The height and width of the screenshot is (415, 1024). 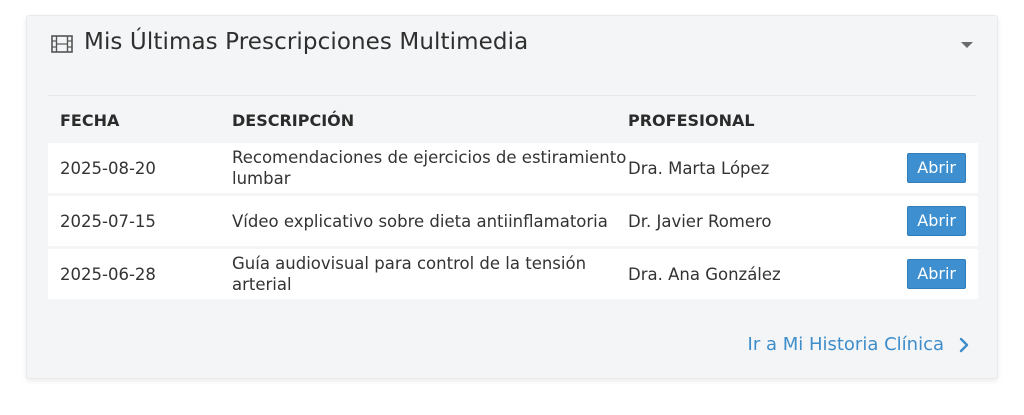 I want to click on column-header-professional: PROFESIONAL, so click(x=691, y=120).